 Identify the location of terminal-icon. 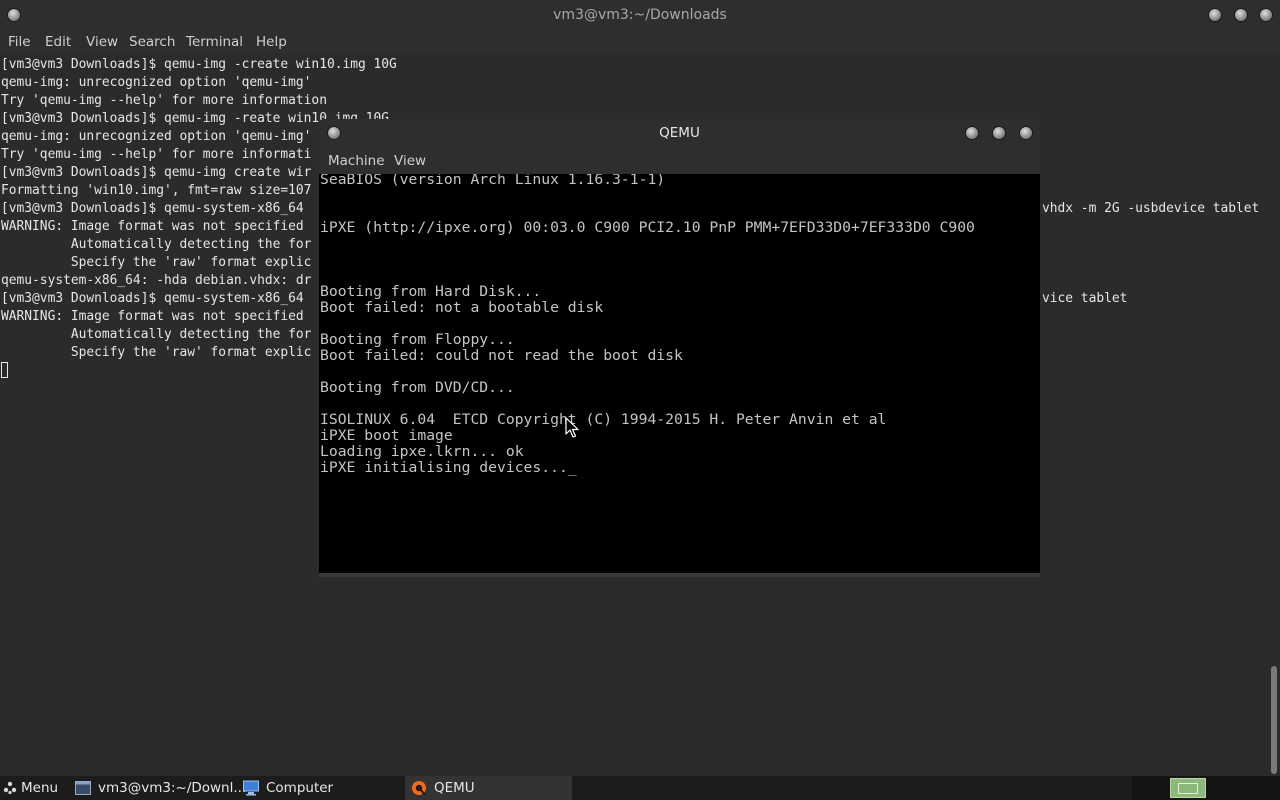
(83, 788).